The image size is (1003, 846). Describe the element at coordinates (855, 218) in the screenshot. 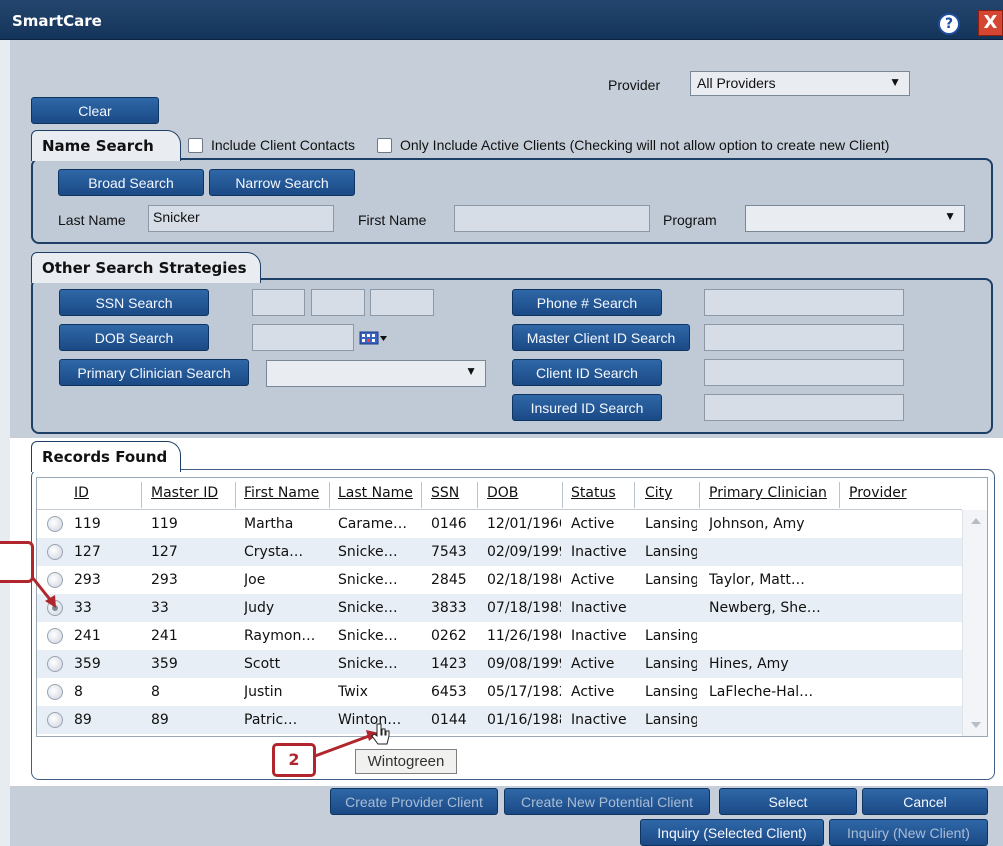

I see `program-select: ▼` at that location.